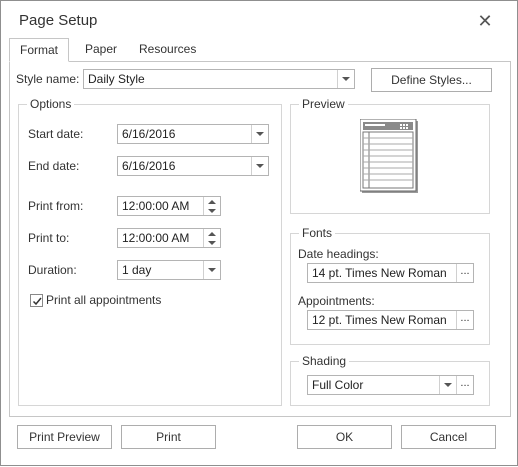 The width and height of the screenshot is (518, 467). I want to click on print-preview-button: Print Preview, so click(64, 437).